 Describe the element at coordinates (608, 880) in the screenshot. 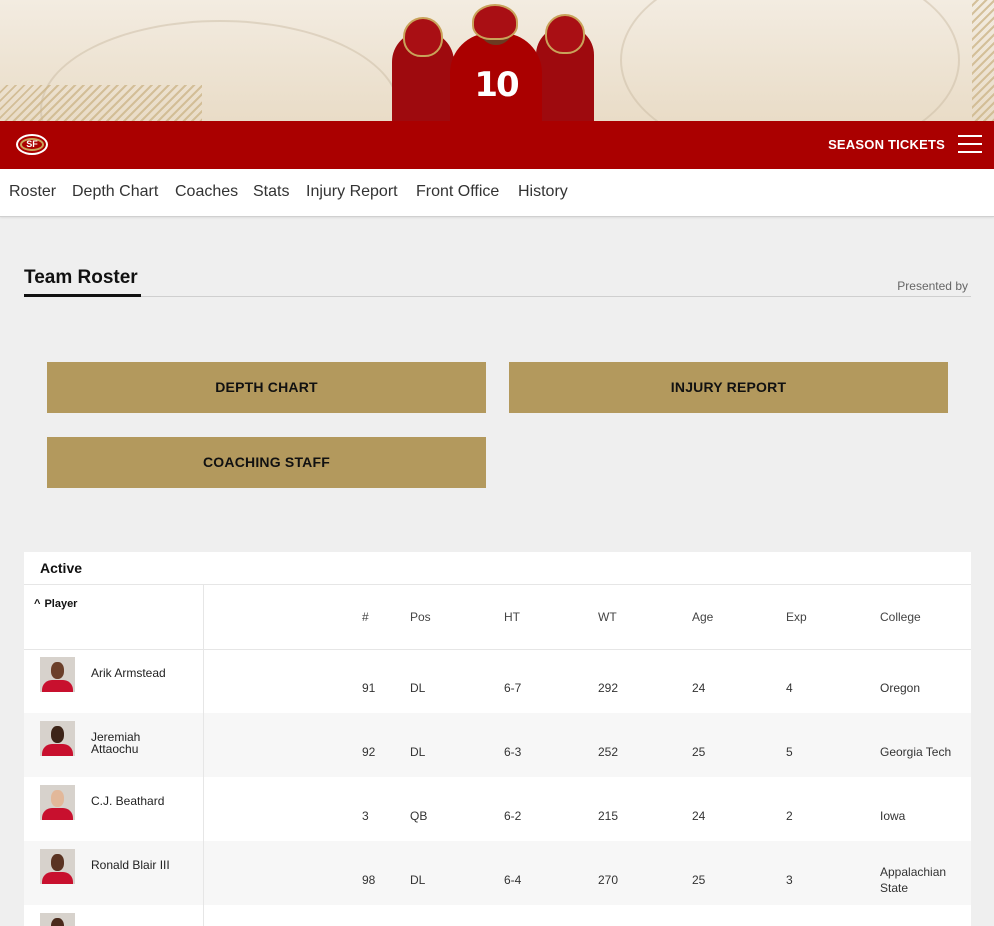

I see `player-weight: 270` at that location.